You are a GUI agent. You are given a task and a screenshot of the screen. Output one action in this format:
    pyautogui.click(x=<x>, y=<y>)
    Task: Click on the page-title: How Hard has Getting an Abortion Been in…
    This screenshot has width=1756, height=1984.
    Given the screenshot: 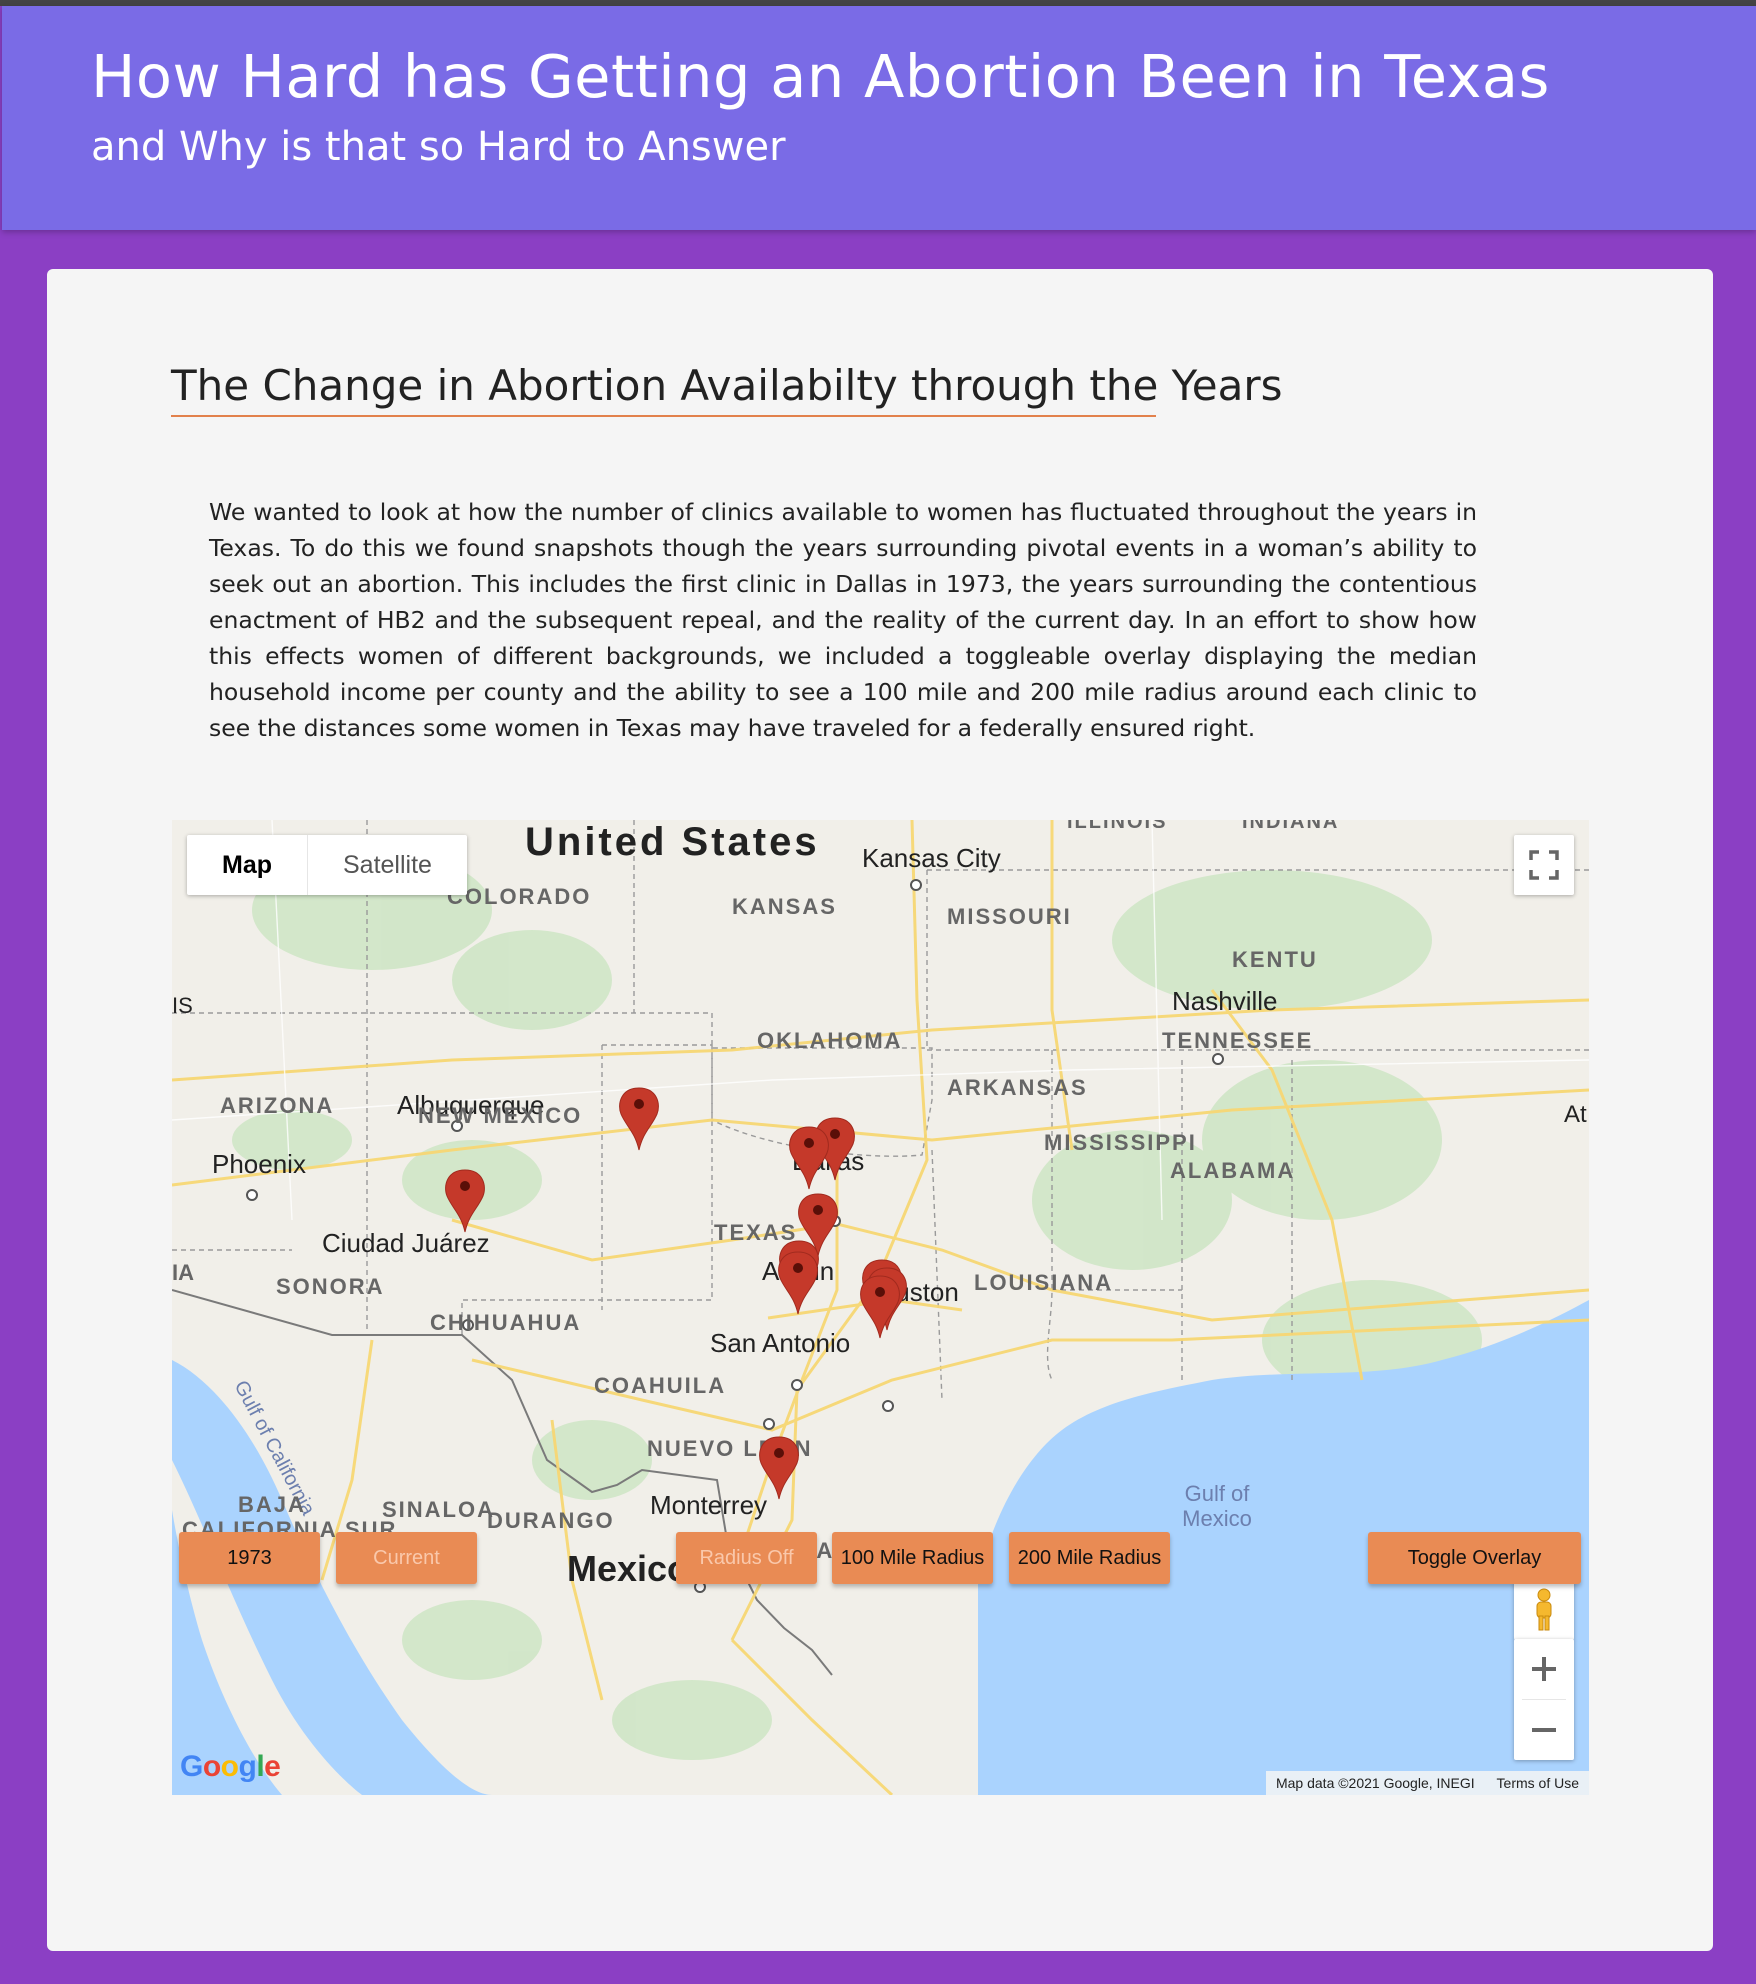 What is the action you would take?
    pyautogui.click(x=820, y=76)
    